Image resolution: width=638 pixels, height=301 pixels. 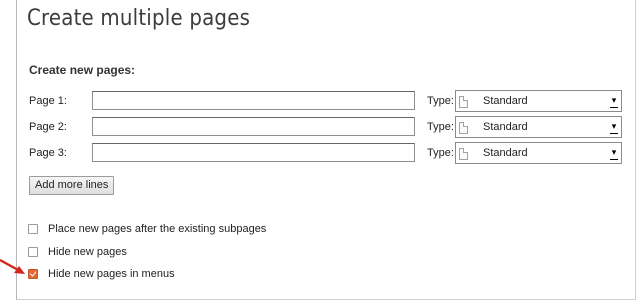 I want to click on page-1-label: Page 1:, so click(x=48, y=101).